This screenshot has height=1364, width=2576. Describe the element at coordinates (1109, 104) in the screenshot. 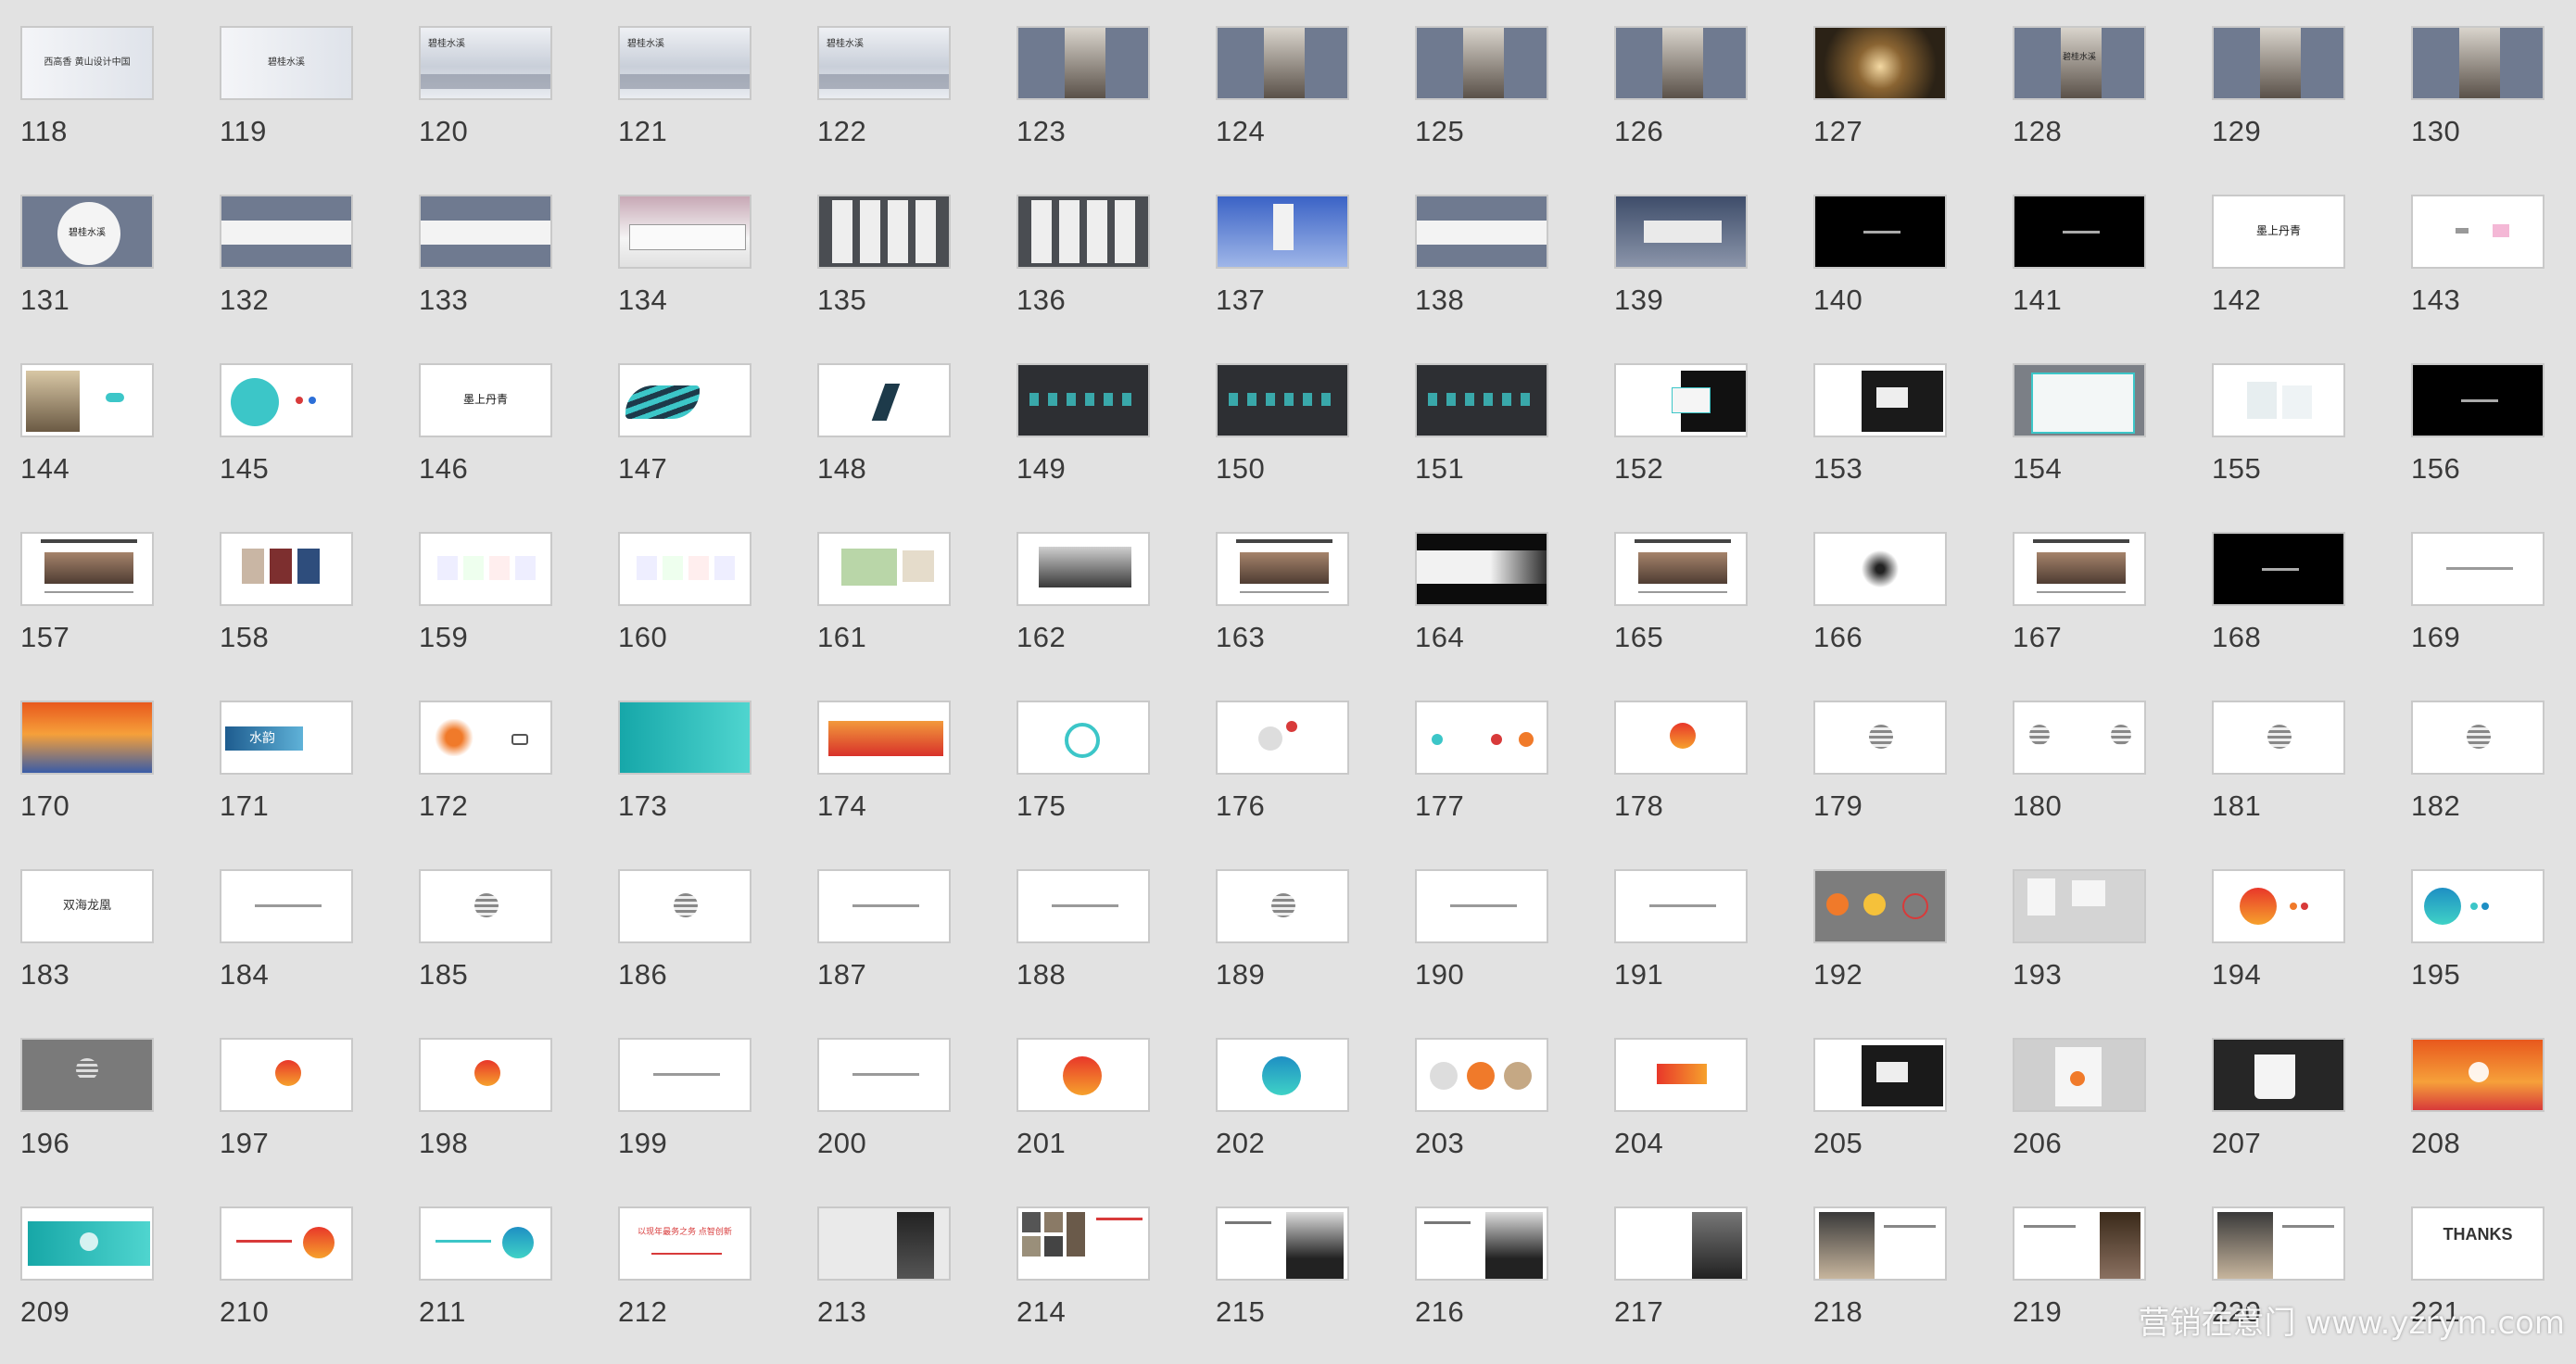

I see `slide-123: 123` at that location.